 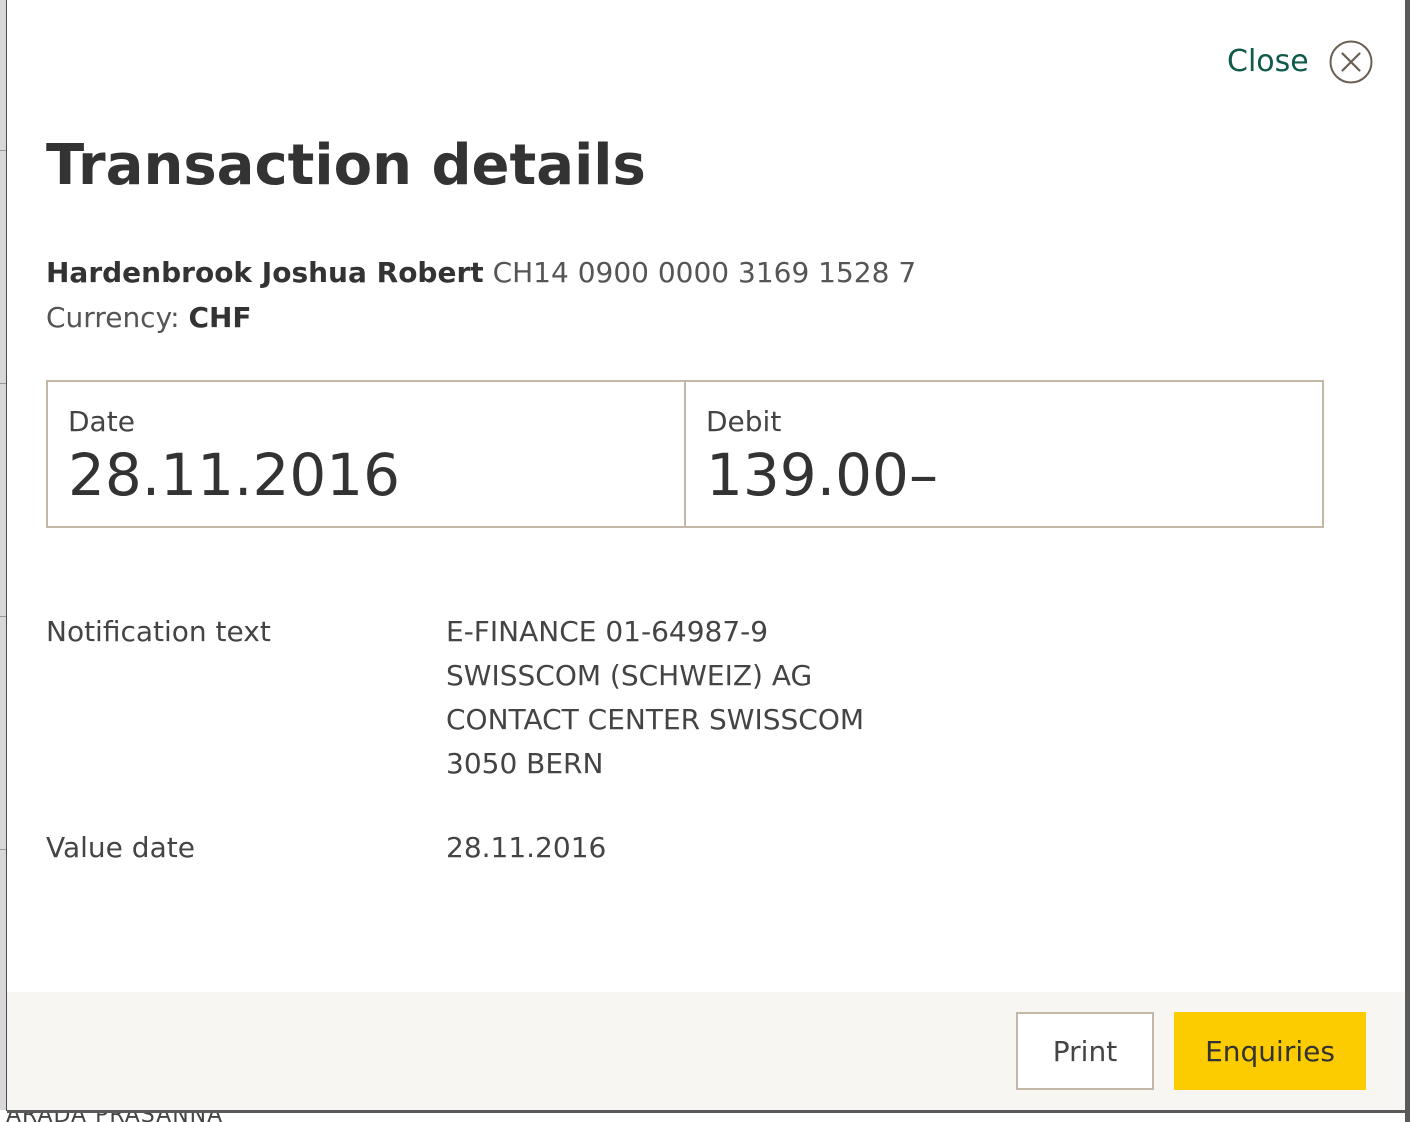 What do you see at coordinates (655, 719) in the screenshot?
I see `notification-line: CONTACT CENTER SWISSCOM` at bounding box center [655, 719].